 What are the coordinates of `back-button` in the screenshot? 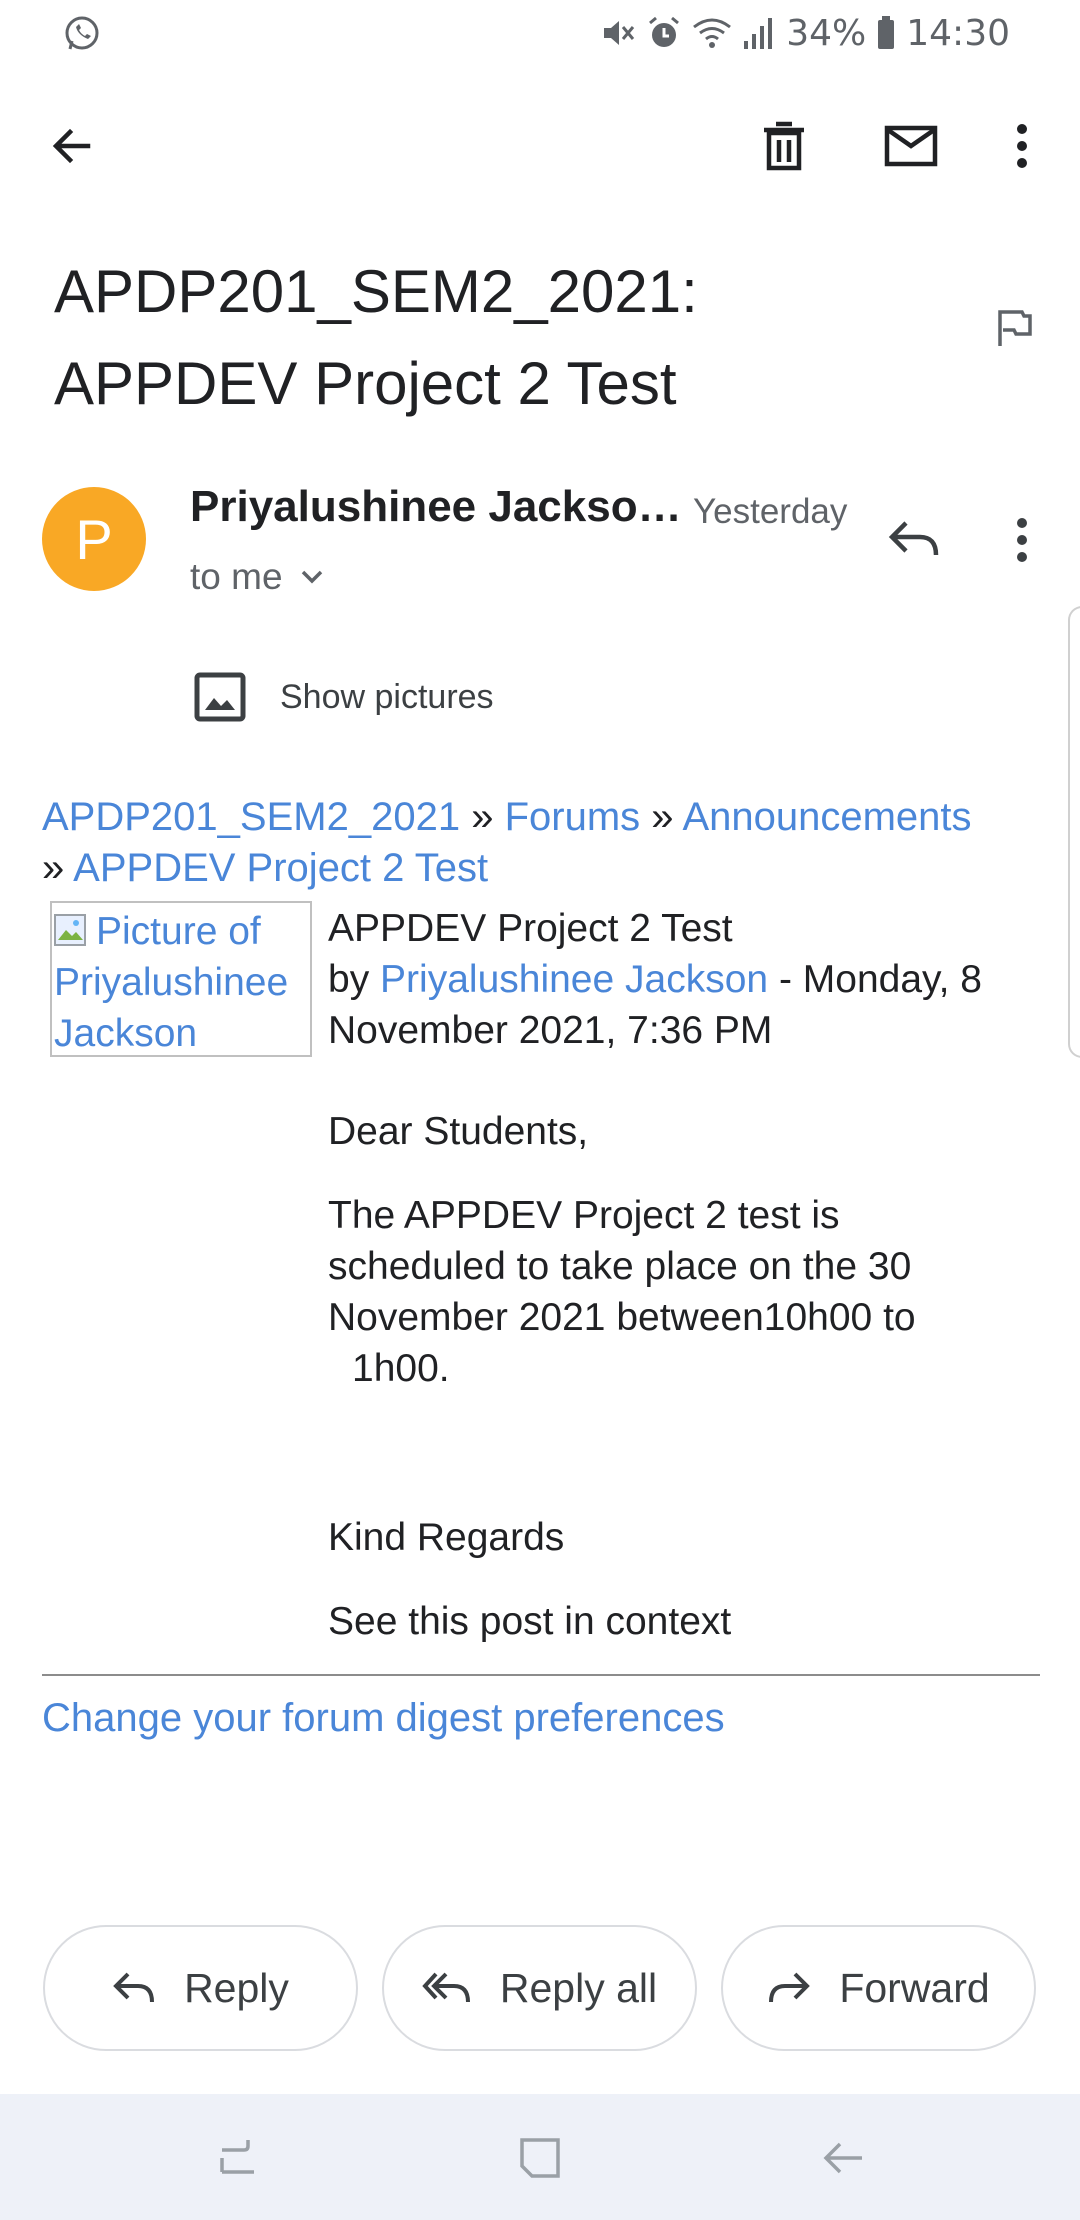 It's located at (72, 146).